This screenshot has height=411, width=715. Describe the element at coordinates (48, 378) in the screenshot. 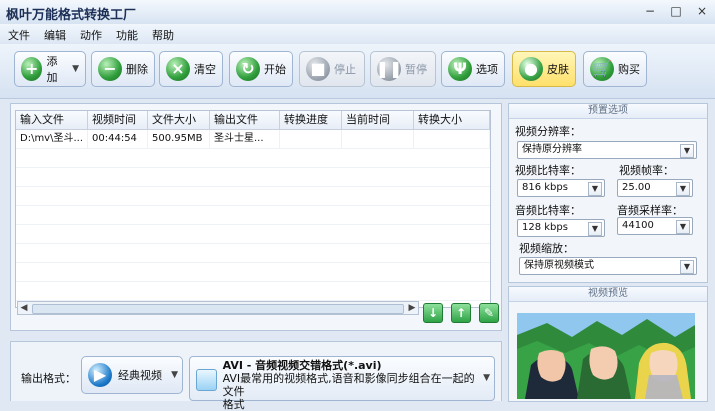

I see `output-format-label: 输出格式：` at that location.